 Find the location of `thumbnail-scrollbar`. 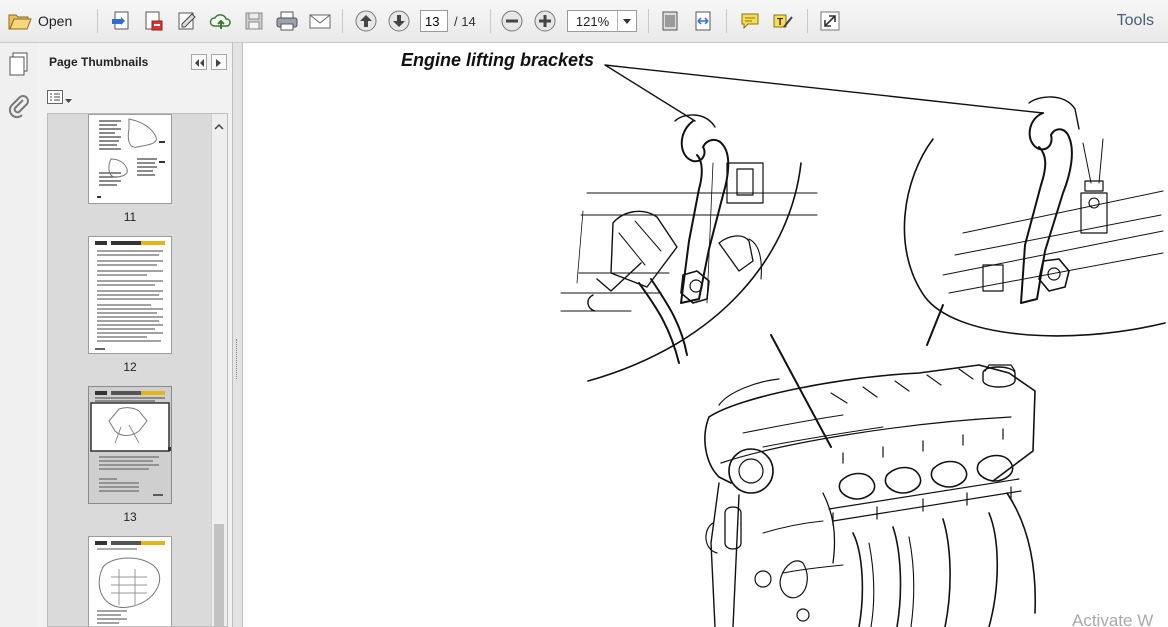

thumbnail-scrollbar is located at coordinates (219, 370).